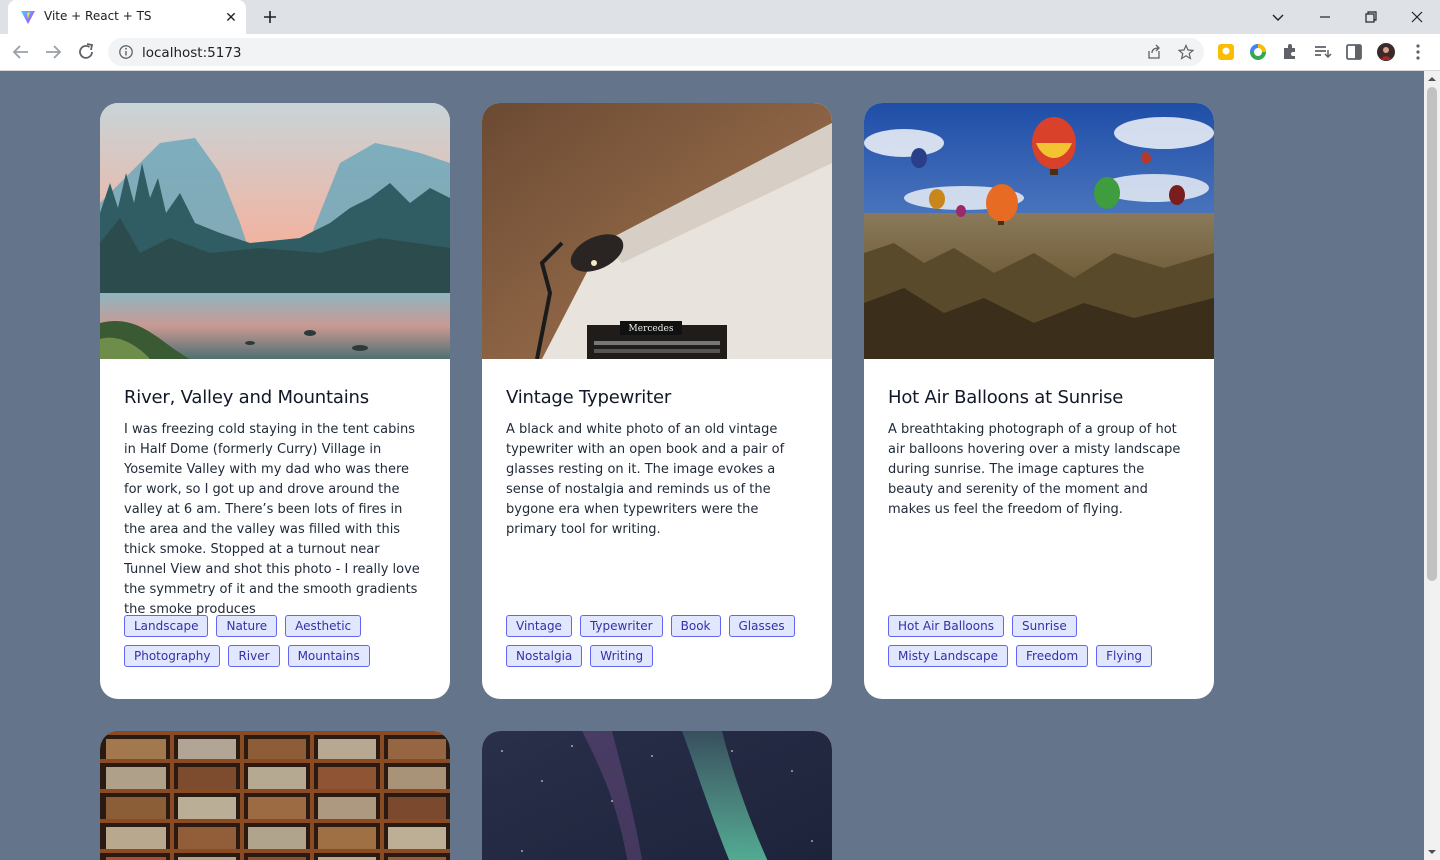 The width and height of the screenshot is (1440, 860). I want to click on tab-title: Vite + React + TS, so click(98, 16).